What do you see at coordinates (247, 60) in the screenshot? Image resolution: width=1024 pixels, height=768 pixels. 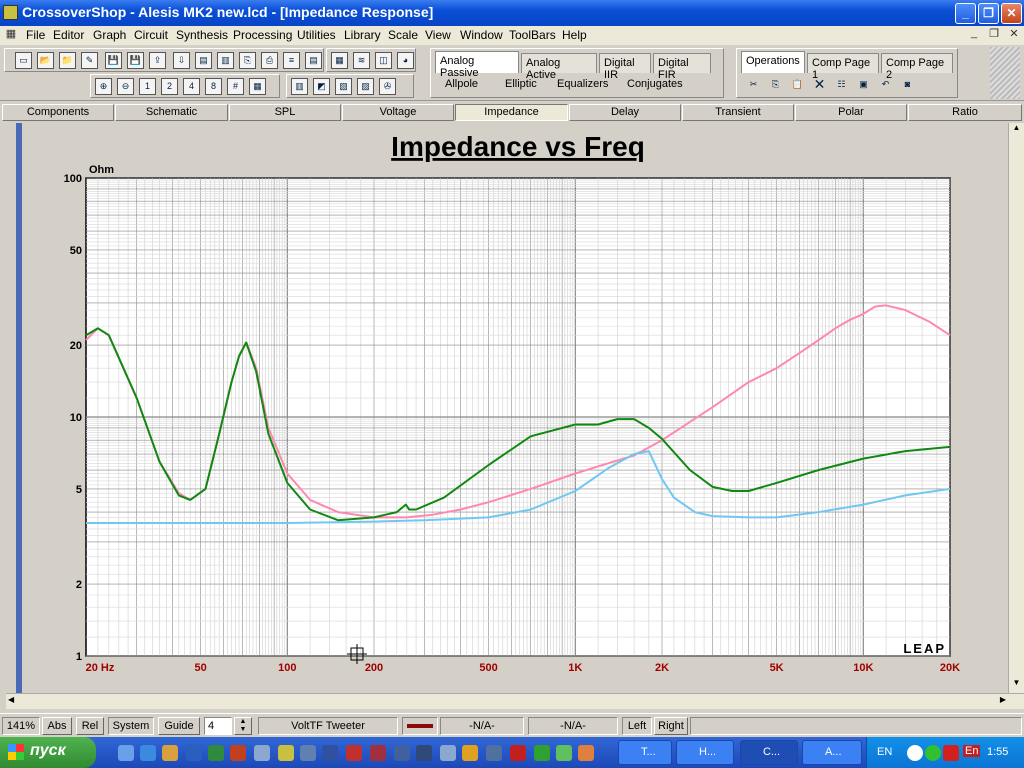 I see `copy-graph-icon: ⎘` at bounding box center [247, 60].